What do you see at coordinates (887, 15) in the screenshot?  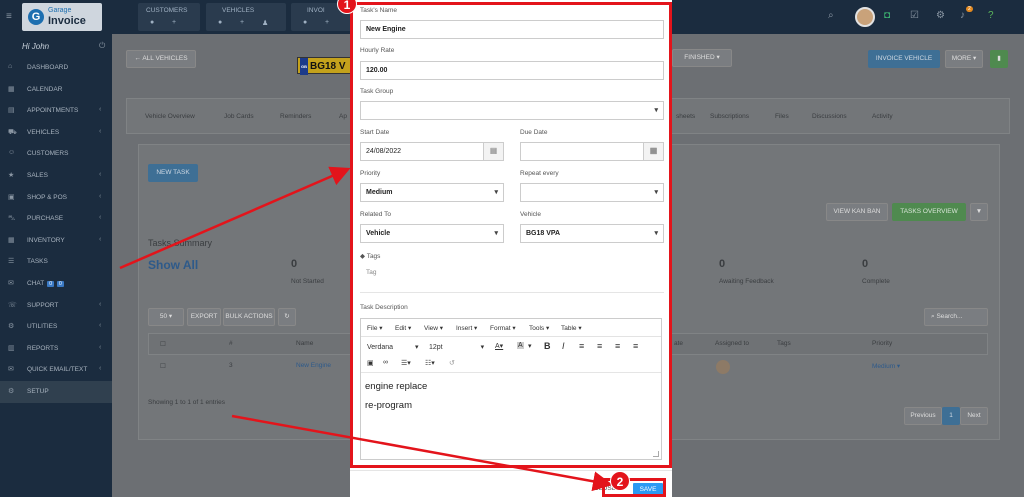 I see `timer-icon: ◘` at bounding box center [887, 15].